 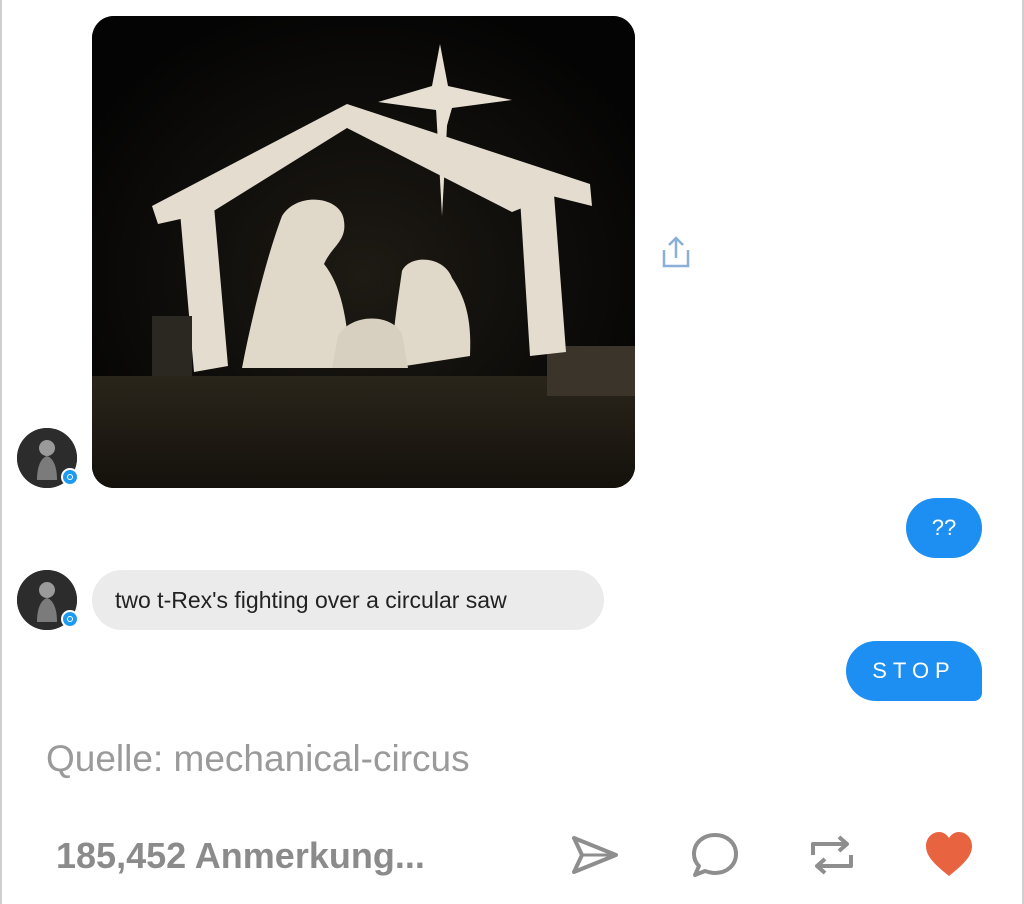 I want to click on message-text: ??, so click(x=944, y=527).